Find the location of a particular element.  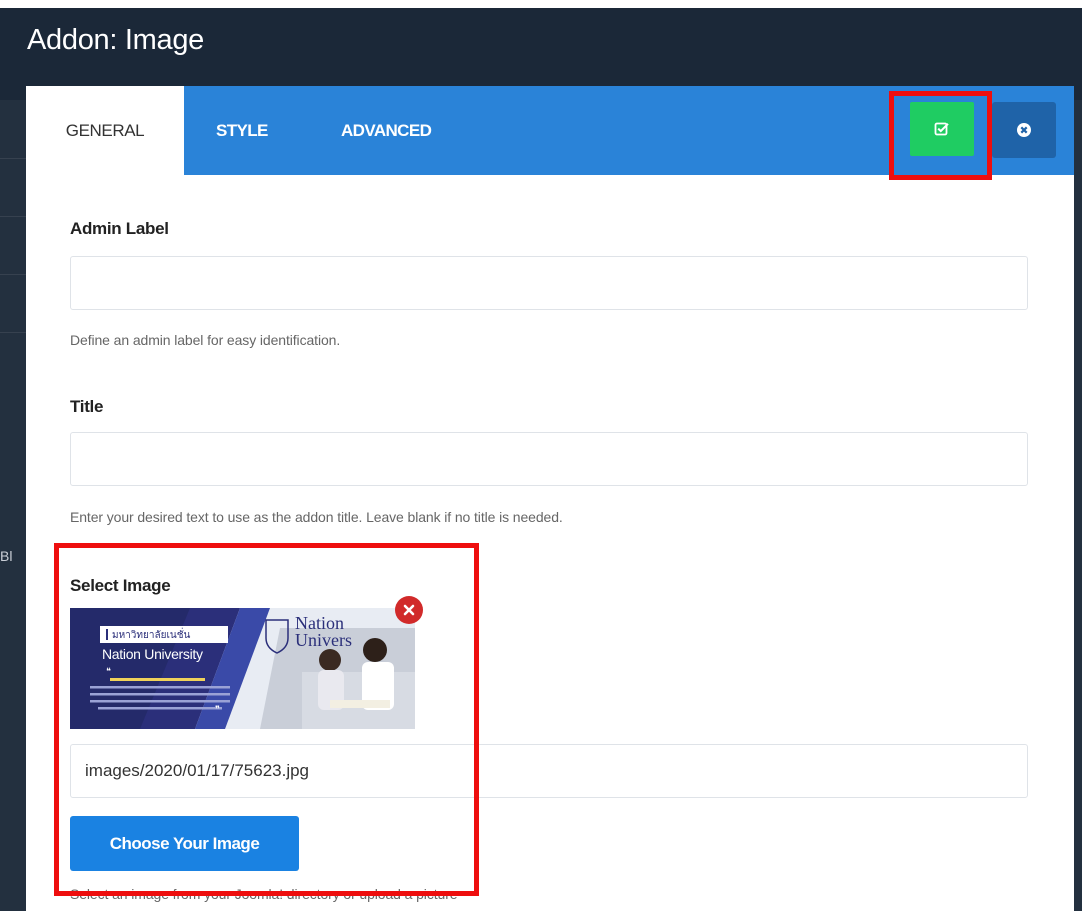

apply-button is located at coordinates (942, 129).